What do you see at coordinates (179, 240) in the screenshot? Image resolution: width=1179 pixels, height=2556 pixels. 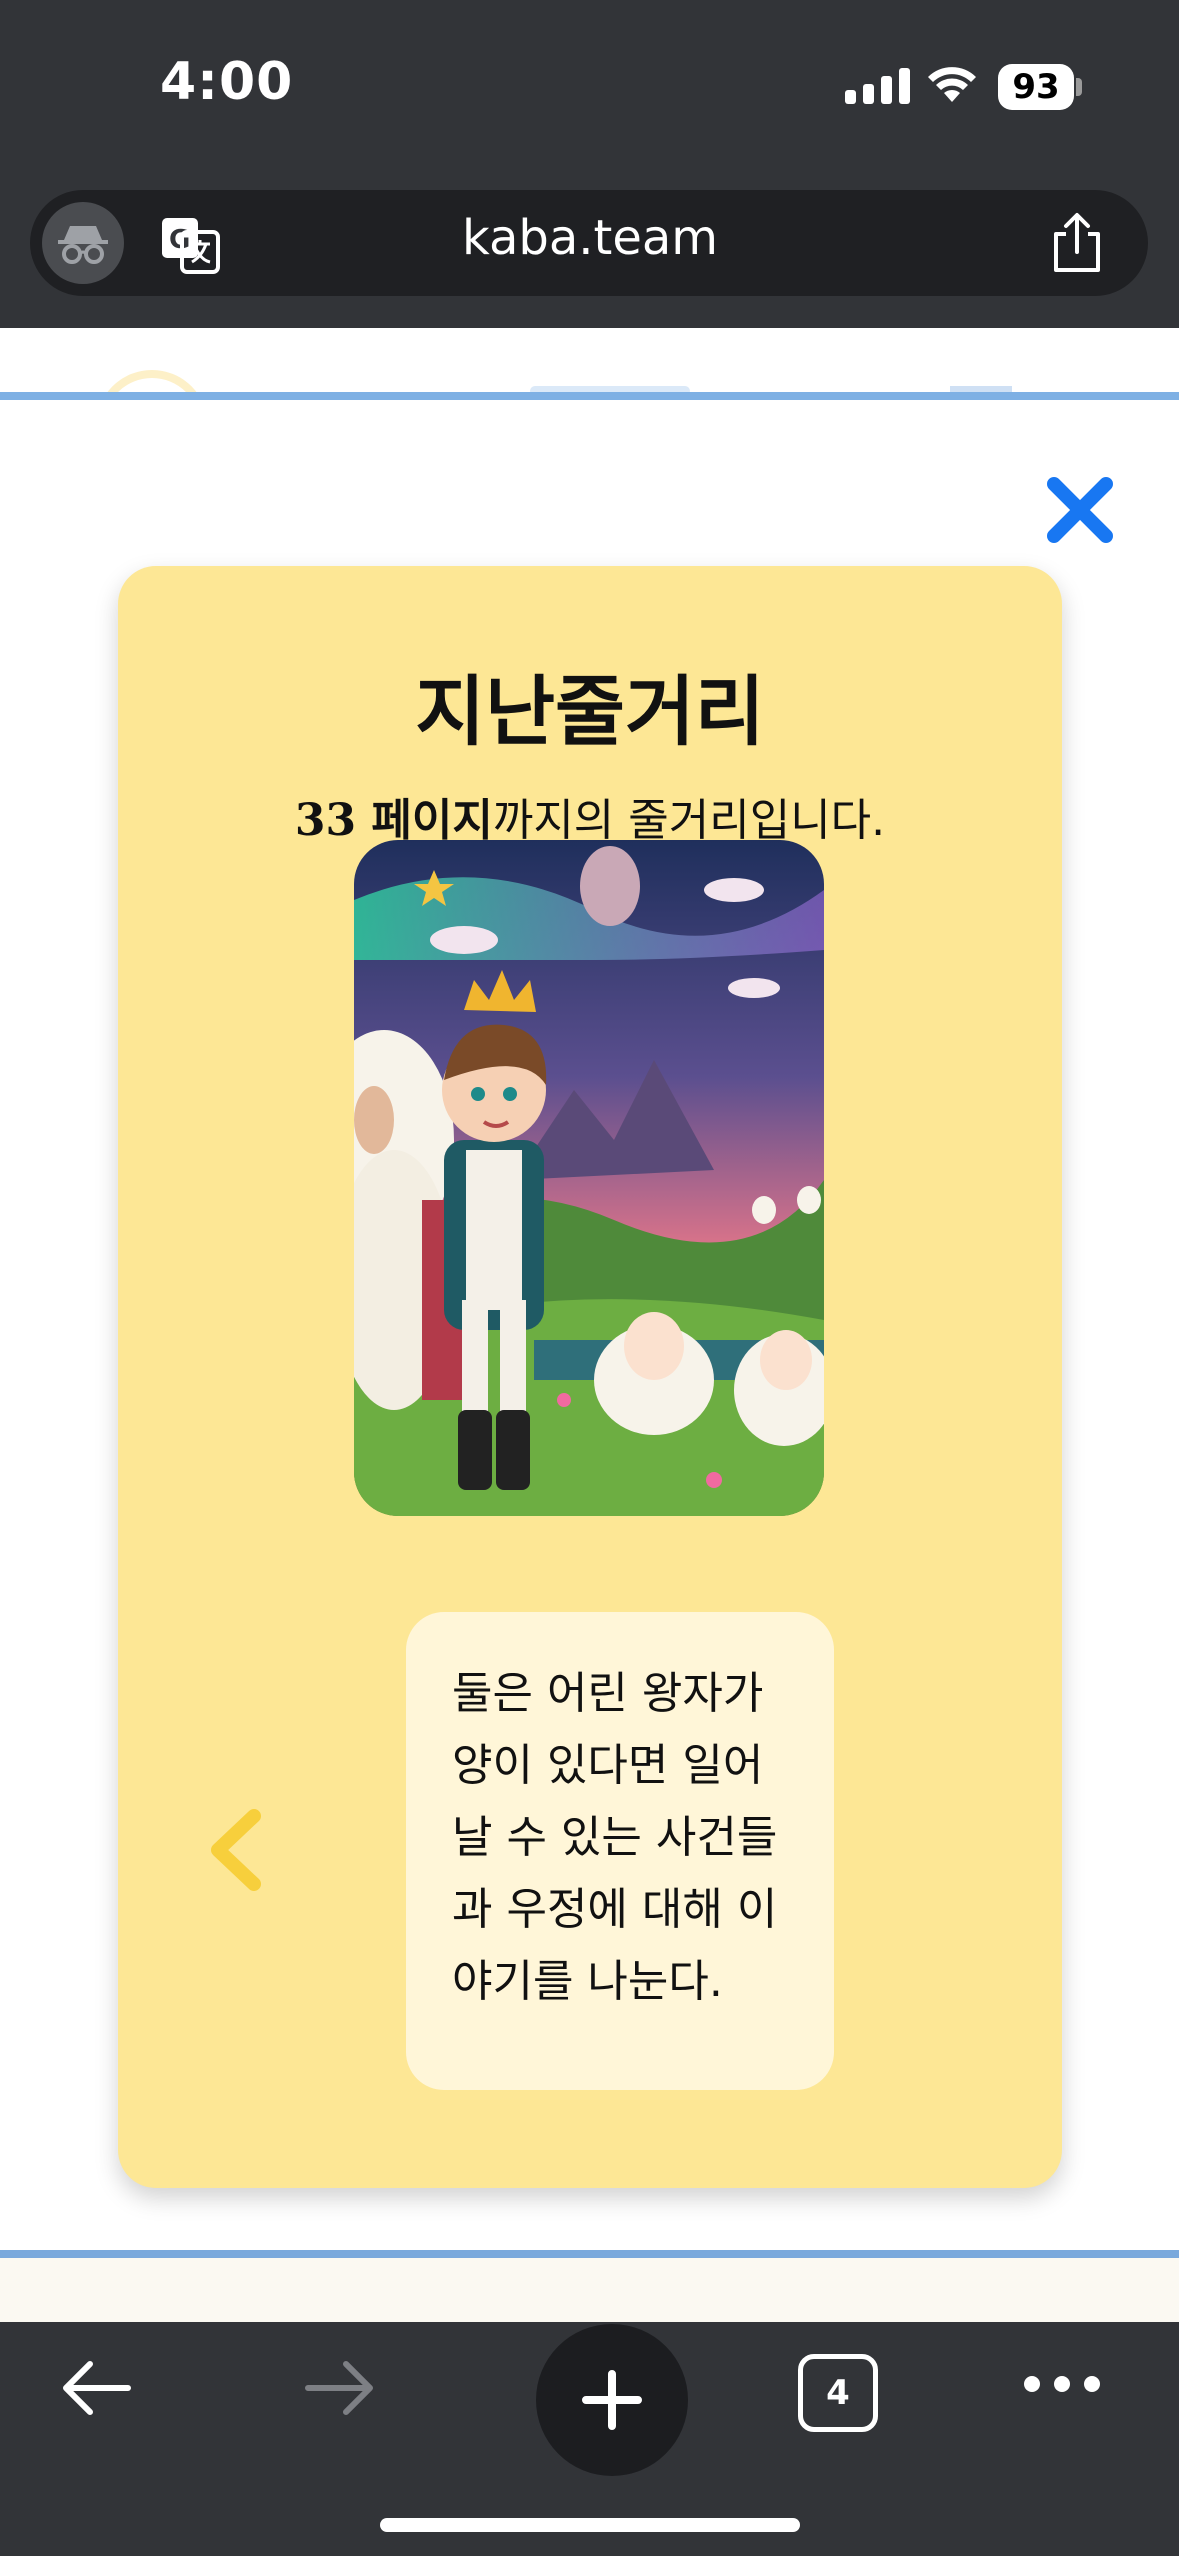 I see `svg-text: G` at bounding box center [179, 240].